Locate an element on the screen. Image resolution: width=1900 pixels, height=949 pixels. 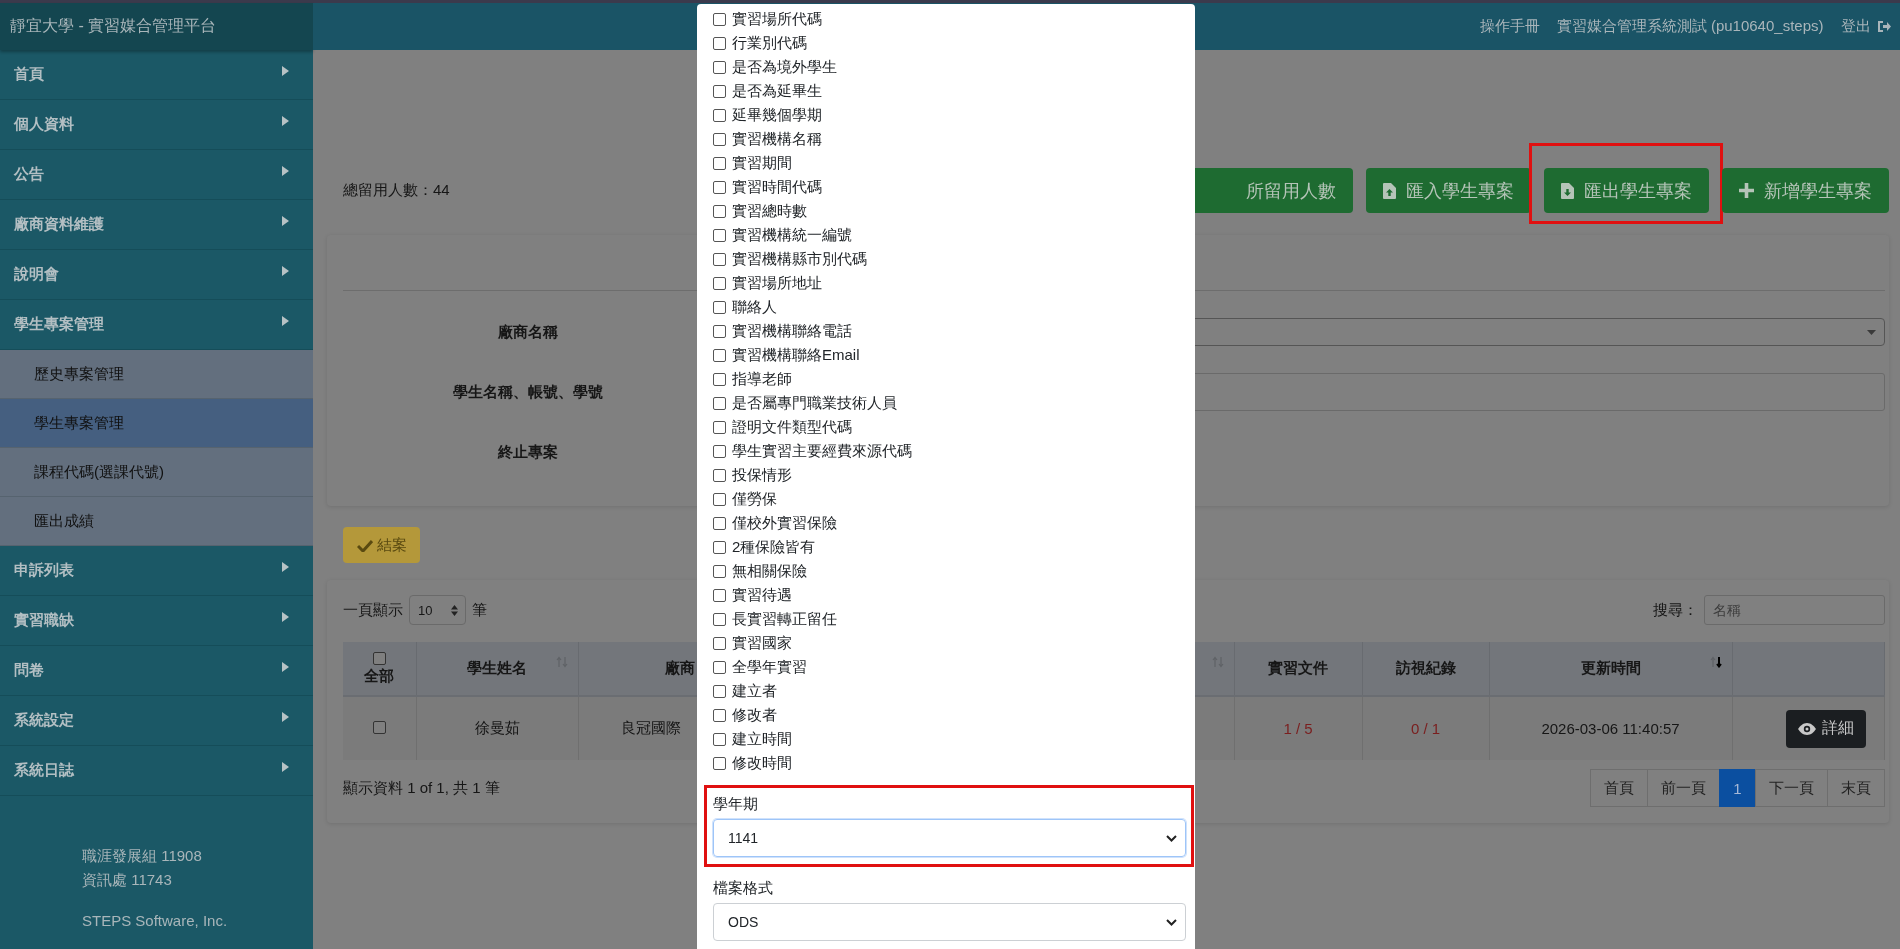
action-button: 匯出學生專案 is located at coordinates (1626, 190).